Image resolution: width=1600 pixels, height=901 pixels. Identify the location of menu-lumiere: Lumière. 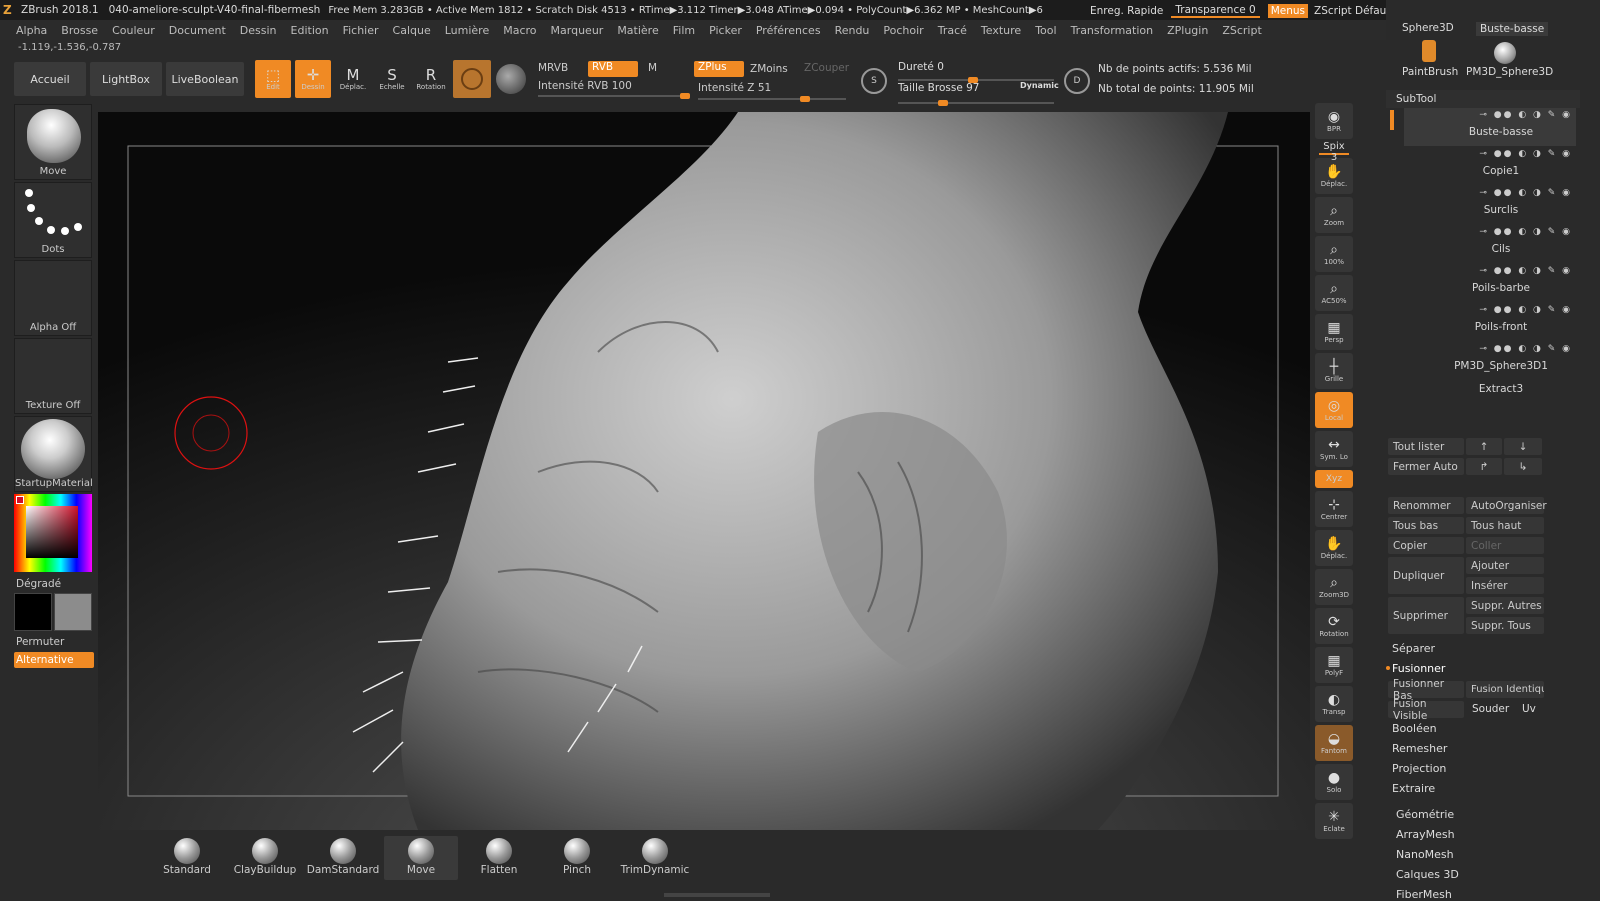
(467, 30).